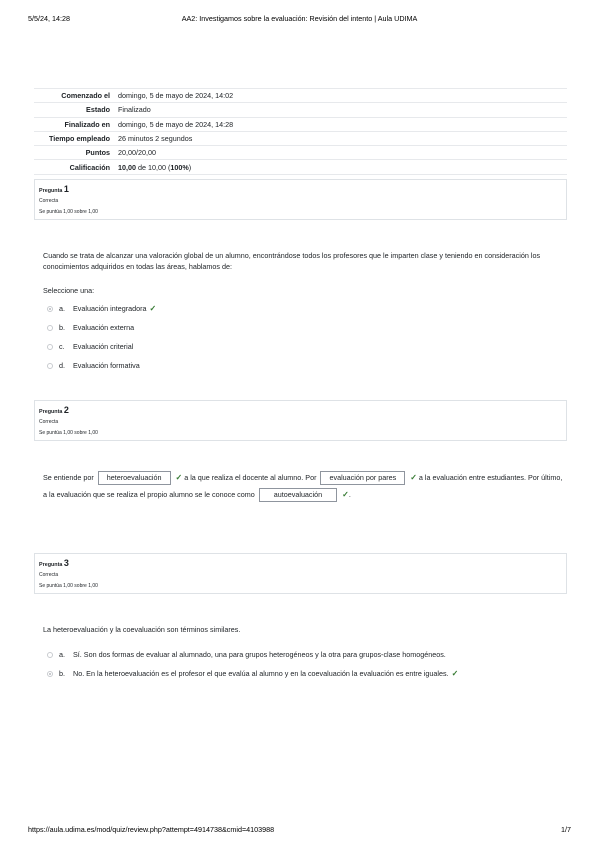 Image resolution: width=599 pixels, height=848 pixels. I want to click on summary-row: Puntos 20,00/20,00, so click(300, 152).